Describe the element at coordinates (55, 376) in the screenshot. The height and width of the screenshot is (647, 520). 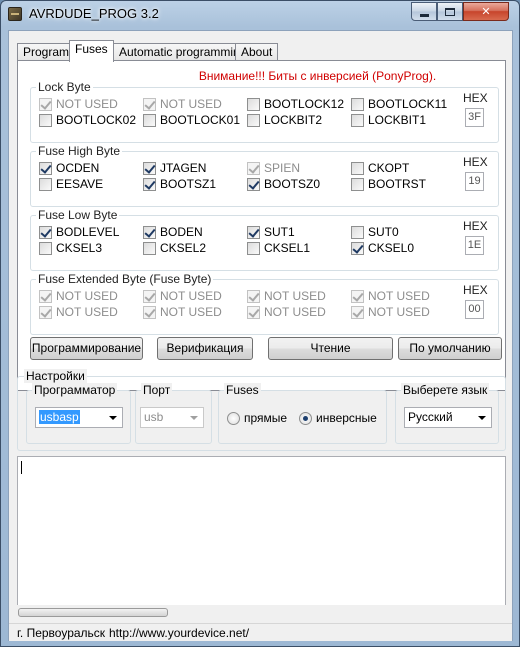
I see `settings-title: Настройки` at that location.